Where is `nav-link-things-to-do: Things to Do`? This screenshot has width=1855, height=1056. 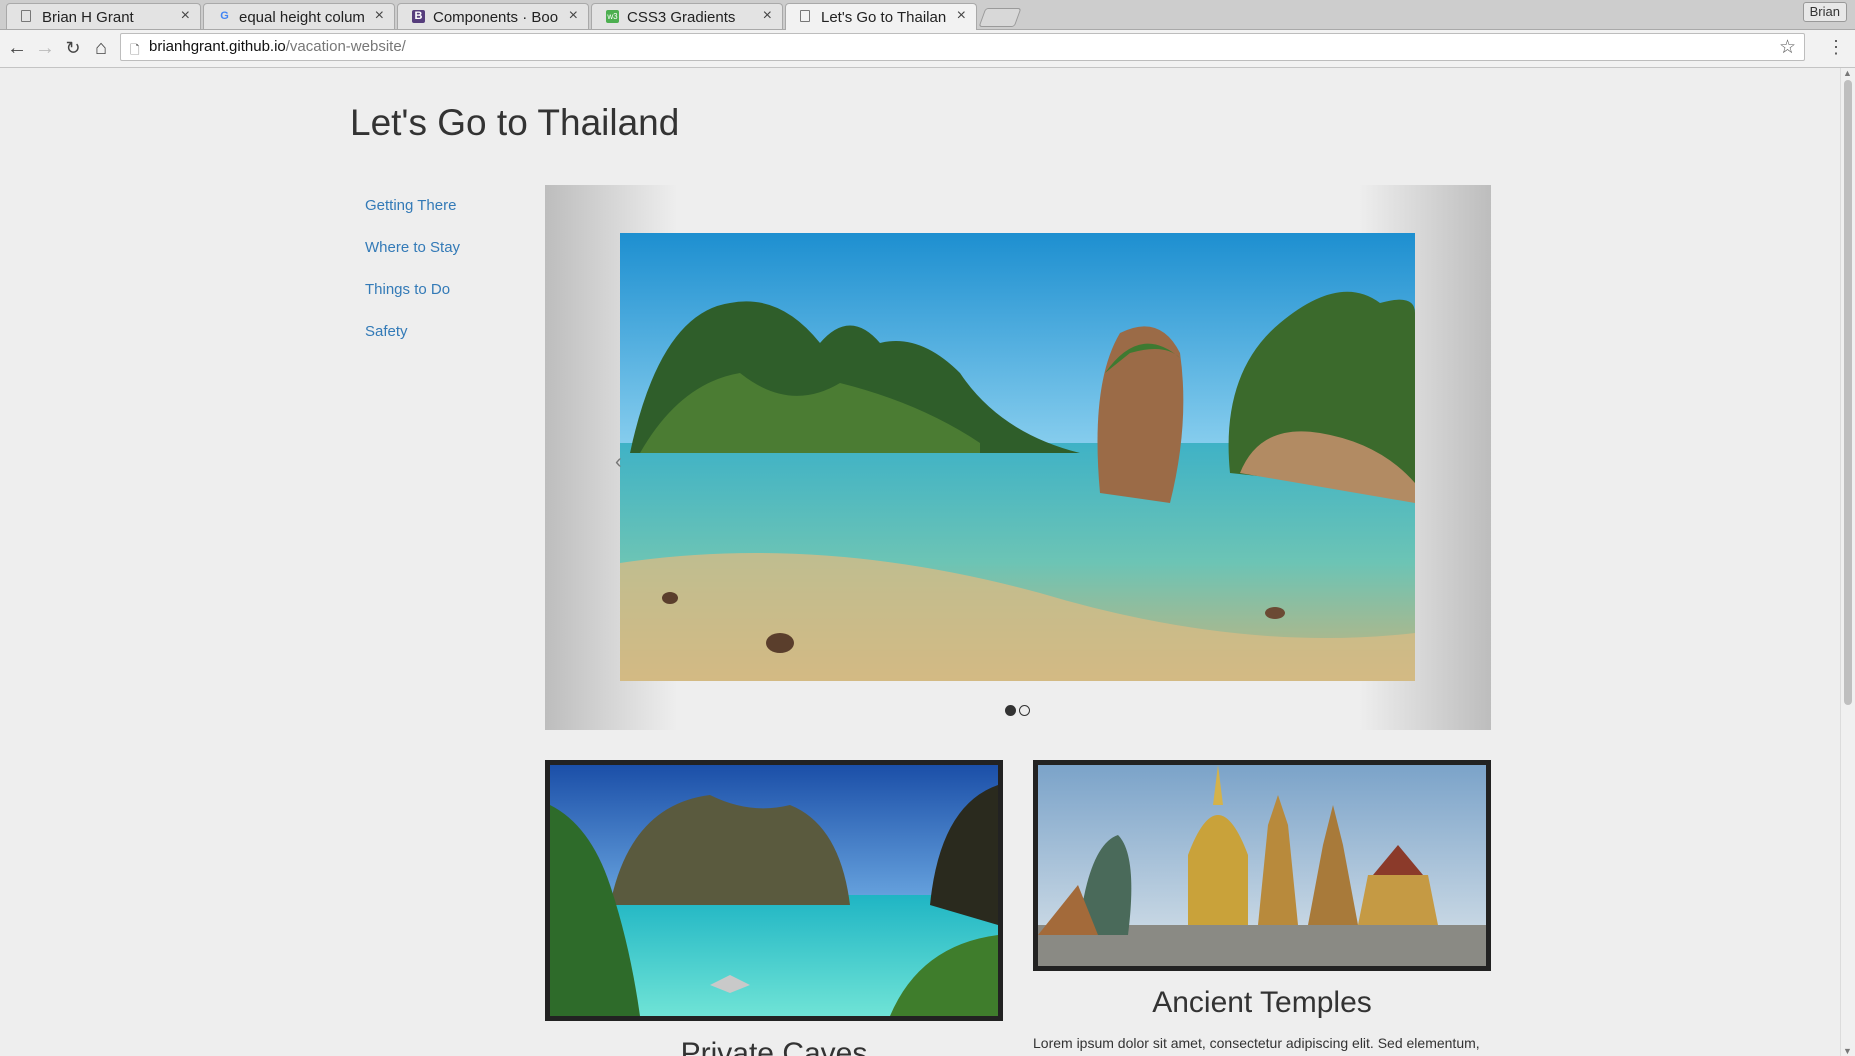 nav-link-things-to-do: Things to Do is located at coordinates (412, 301).